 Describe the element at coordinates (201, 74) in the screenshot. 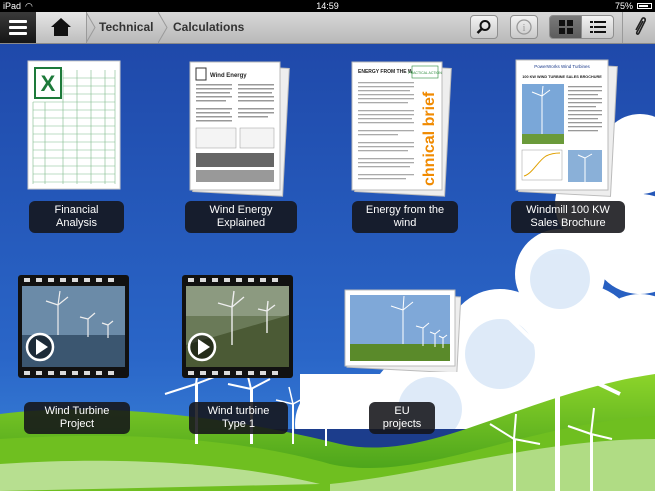

I see `wind-icon` at that location.